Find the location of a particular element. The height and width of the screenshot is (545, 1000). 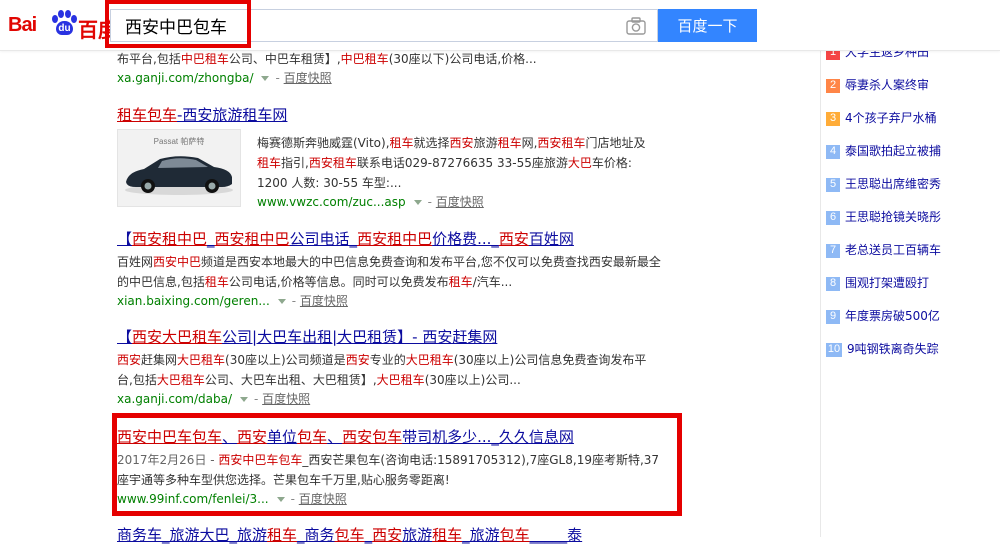

result-url: www.vwzc.com/zuc...asp is located at coordinates (331, 202).